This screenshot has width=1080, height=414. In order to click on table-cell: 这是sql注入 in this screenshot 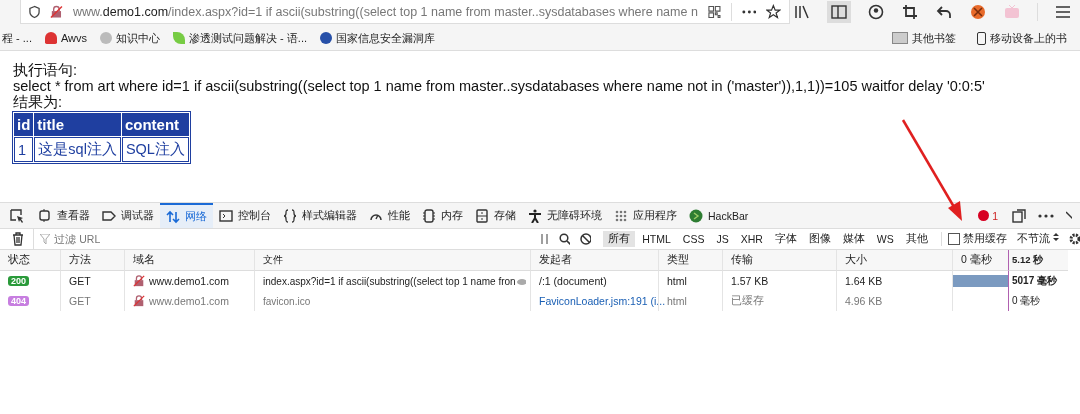, I will do `click(77, 149)`.